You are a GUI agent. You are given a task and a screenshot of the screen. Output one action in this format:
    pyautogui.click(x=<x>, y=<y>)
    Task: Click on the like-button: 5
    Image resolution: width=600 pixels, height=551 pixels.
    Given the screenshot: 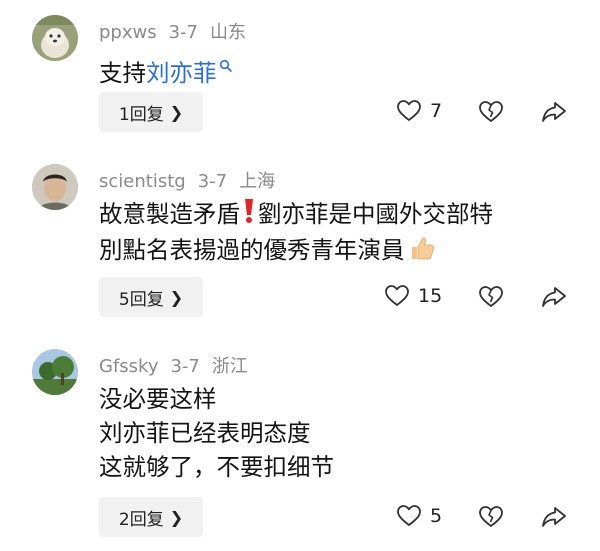 What is the action you would take?
    pyautogui.click(x=419, y=516)
    